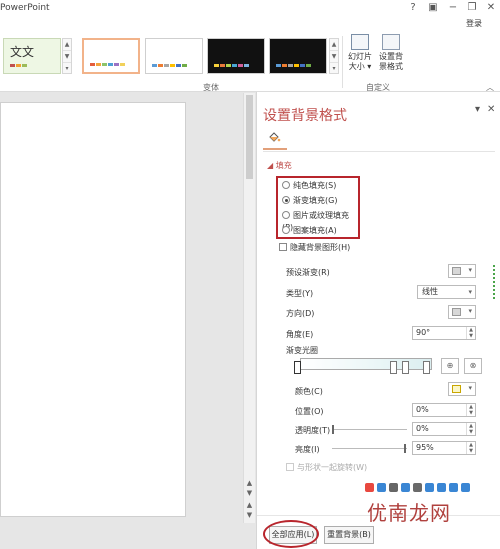 The height and width of the screenshot is (549, 500). I want to click on next-slide-icon: ▼, so click(249, 515).